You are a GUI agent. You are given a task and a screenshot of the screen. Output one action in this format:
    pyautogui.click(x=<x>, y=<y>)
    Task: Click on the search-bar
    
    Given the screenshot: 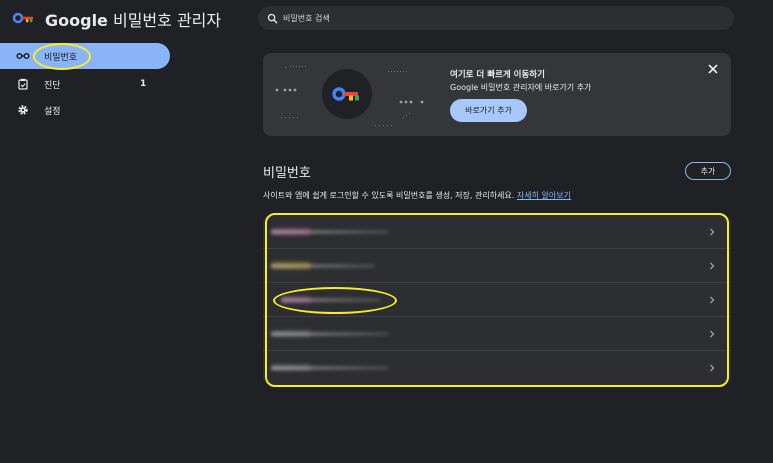 What is the action you would take?
    pyautogui.click(x=496, y=18)
    